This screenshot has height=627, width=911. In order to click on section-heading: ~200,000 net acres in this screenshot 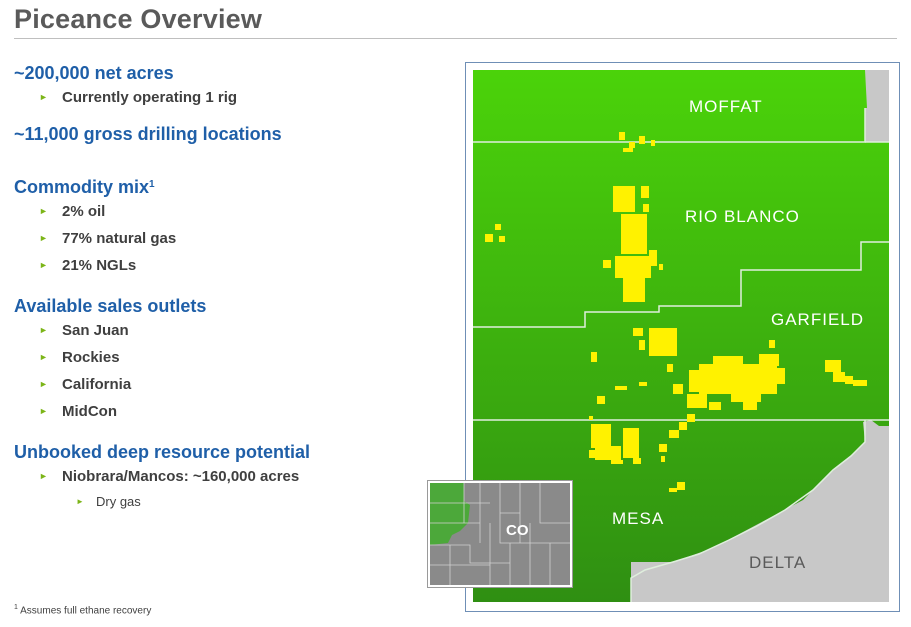, I will do `click(94, 73)`.